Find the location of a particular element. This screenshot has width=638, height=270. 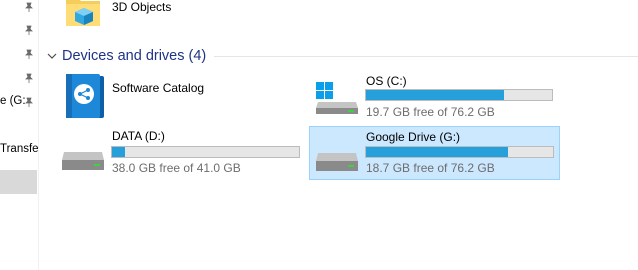

drive-free-space: 38.0 GB free of 41.0 GB is located at coordinates (176, 168).